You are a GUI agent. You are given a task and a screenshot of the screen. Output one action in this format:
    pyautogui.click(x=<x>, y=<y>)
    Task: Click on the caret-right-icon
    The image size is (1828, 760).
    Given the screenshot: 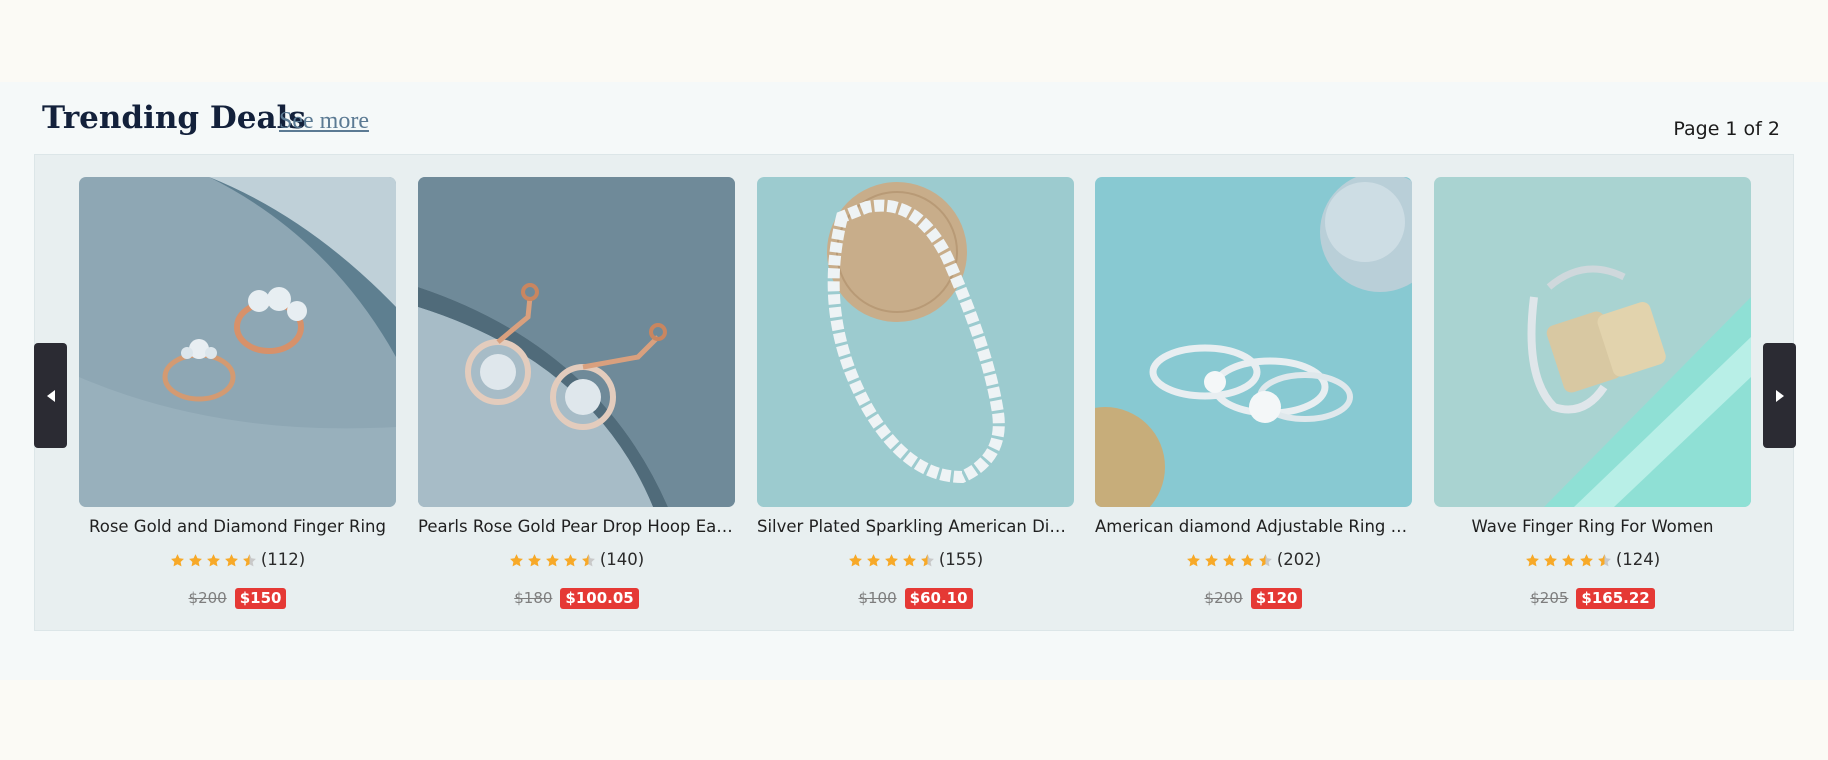 What is the action you would take?
    pyautogui.click(x=1779, y=395)
    